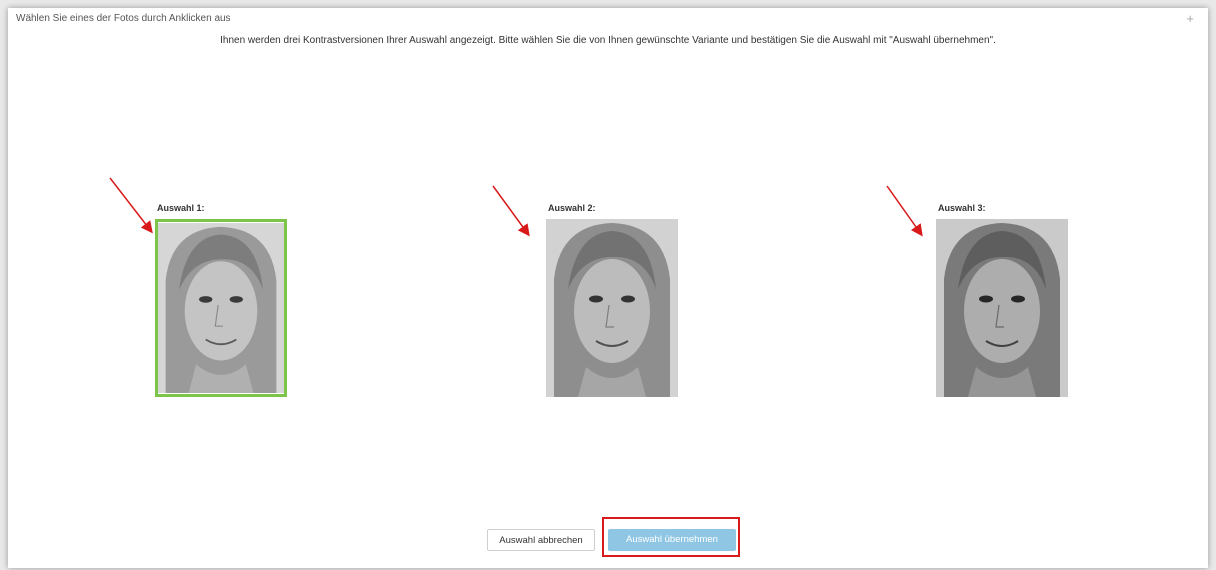 The height and width of the screenshot is (570, 1216). What do you see at coordinates (541, 540) in the screenshot?
I see `cancel-button: Auswahl abbrechen` at bounding box center [541, 540].